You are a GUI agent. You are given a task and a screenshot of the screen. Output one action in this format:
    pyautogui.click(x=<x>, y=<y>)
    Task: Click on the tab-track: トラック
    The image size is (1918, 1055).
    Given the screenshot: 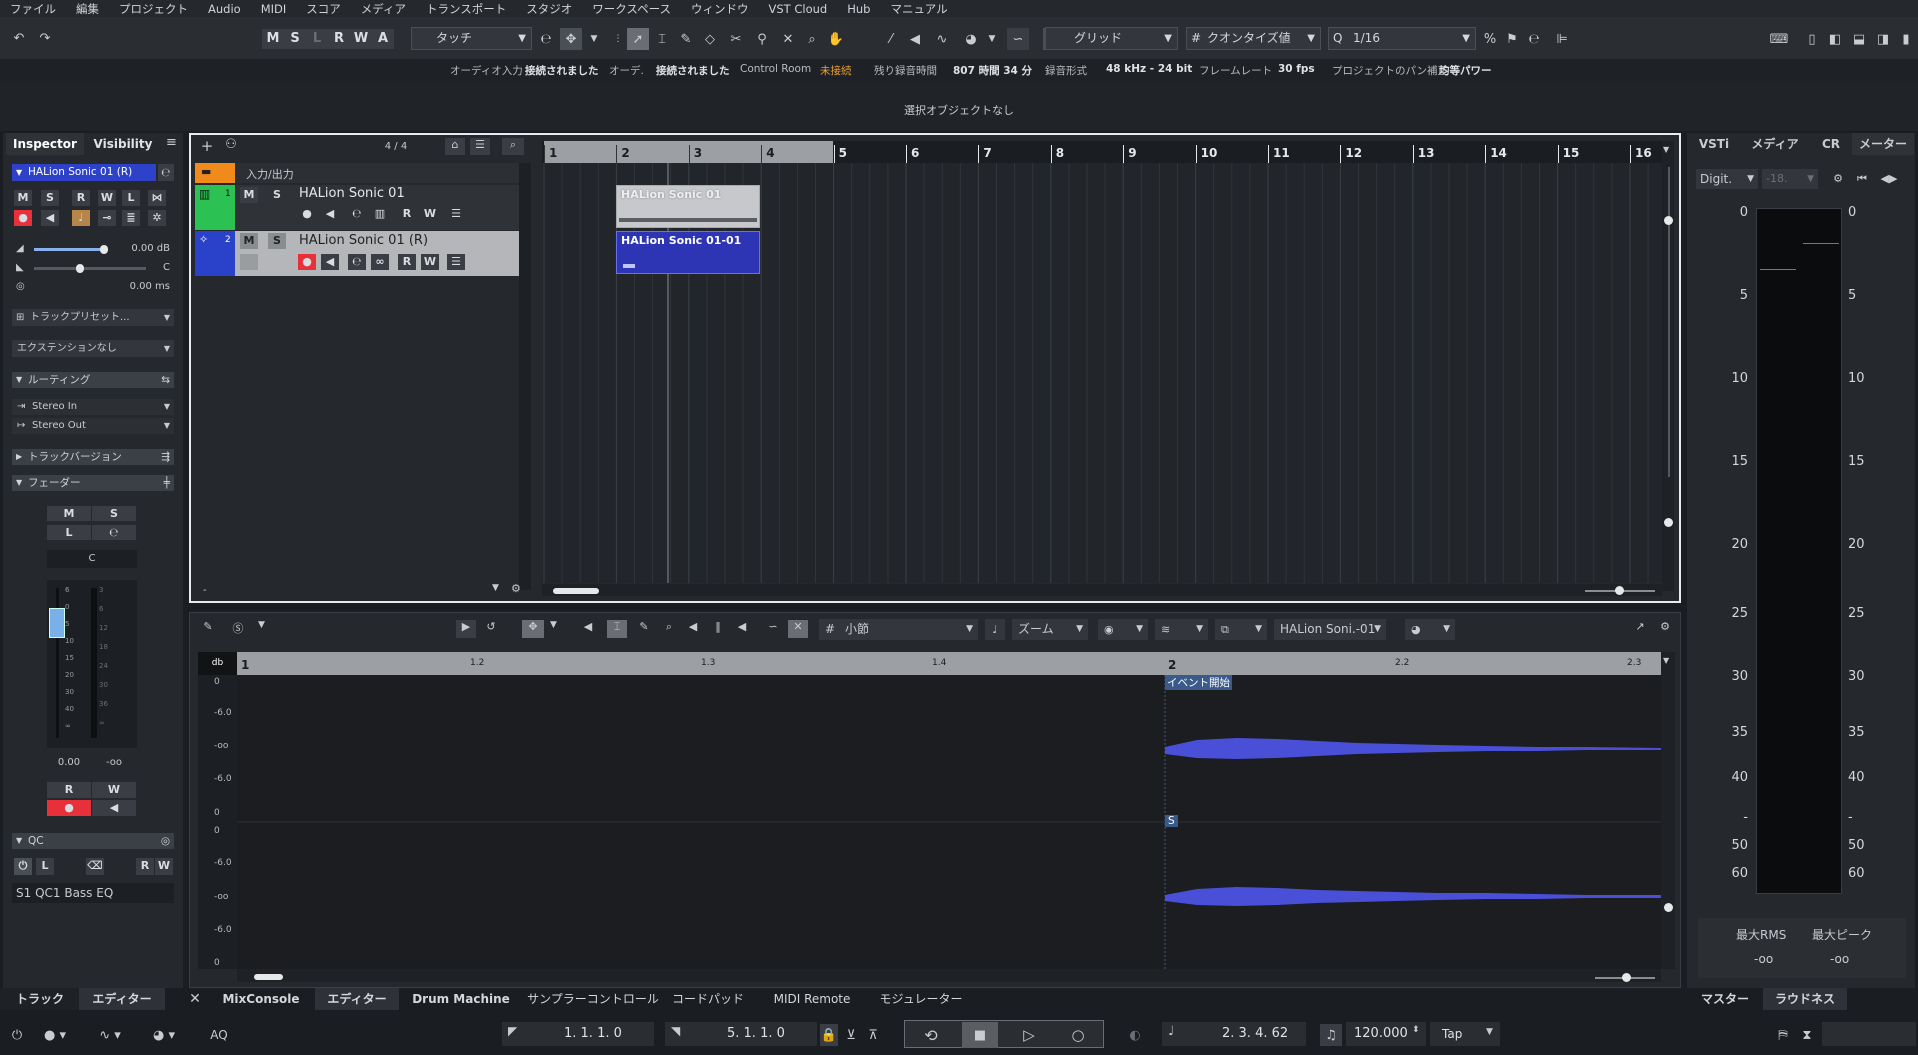 What is the action you would take?
    pyautogui.click(x=40, y=999)
    